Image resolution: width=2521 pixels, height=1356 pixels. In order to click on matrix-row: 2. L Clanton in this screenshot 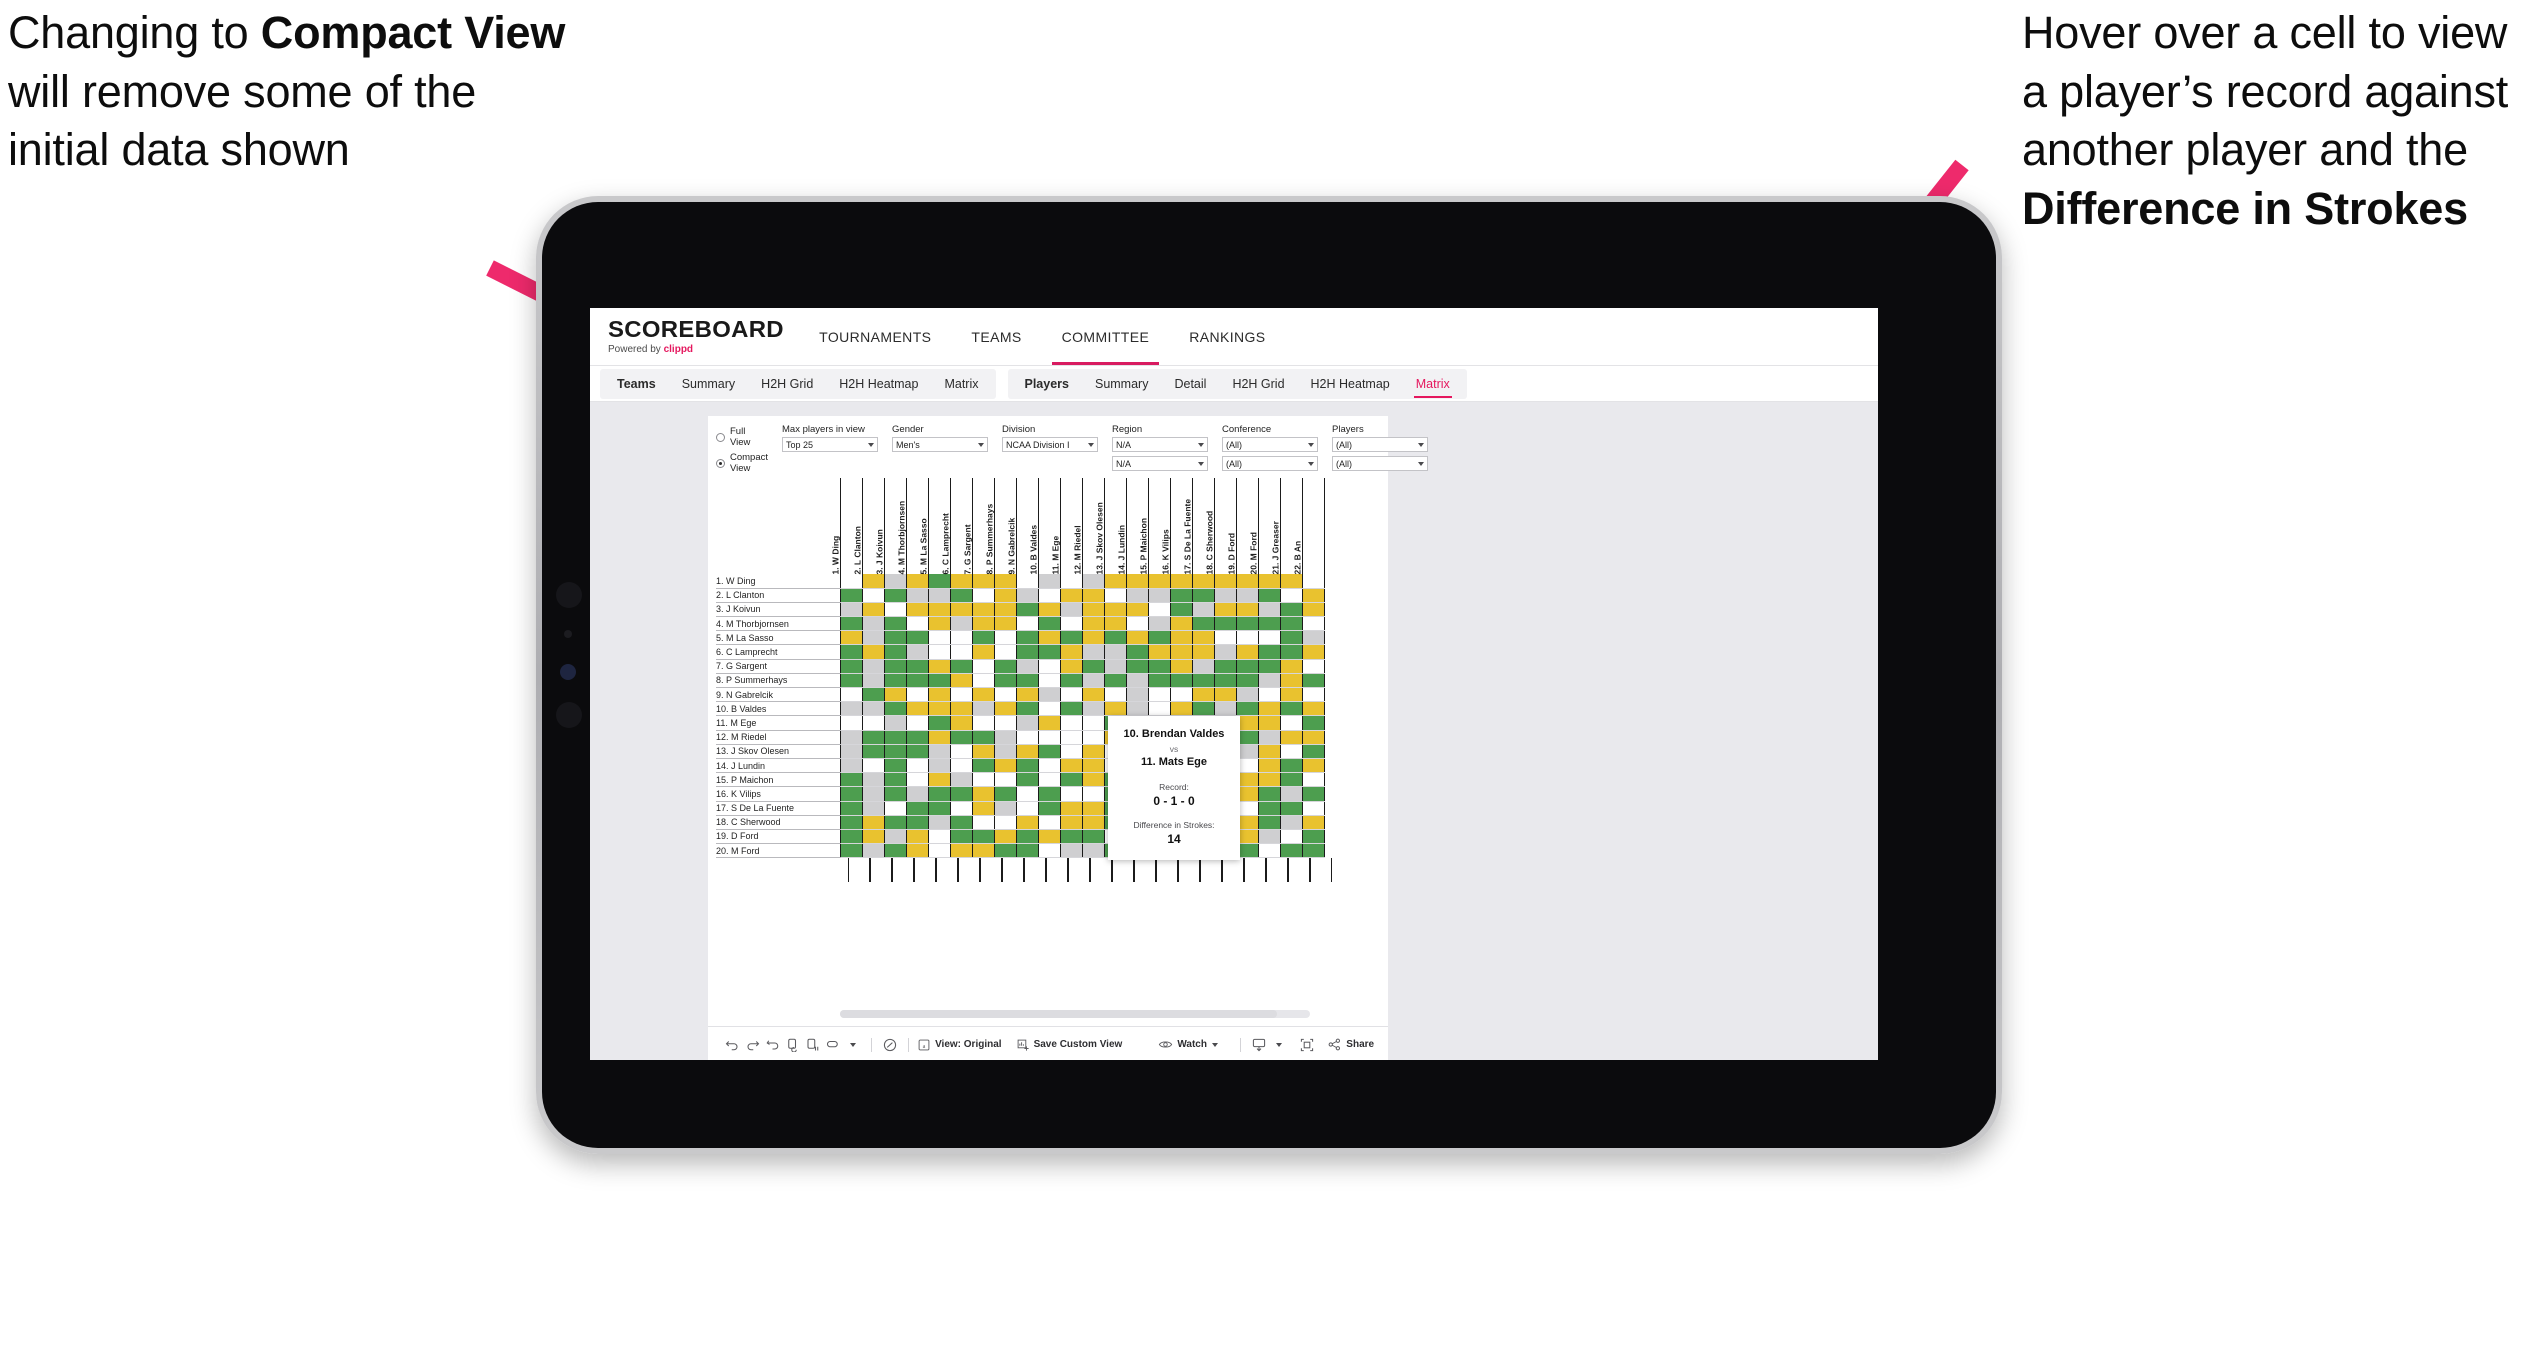, I will do `click(1020, 595)`.